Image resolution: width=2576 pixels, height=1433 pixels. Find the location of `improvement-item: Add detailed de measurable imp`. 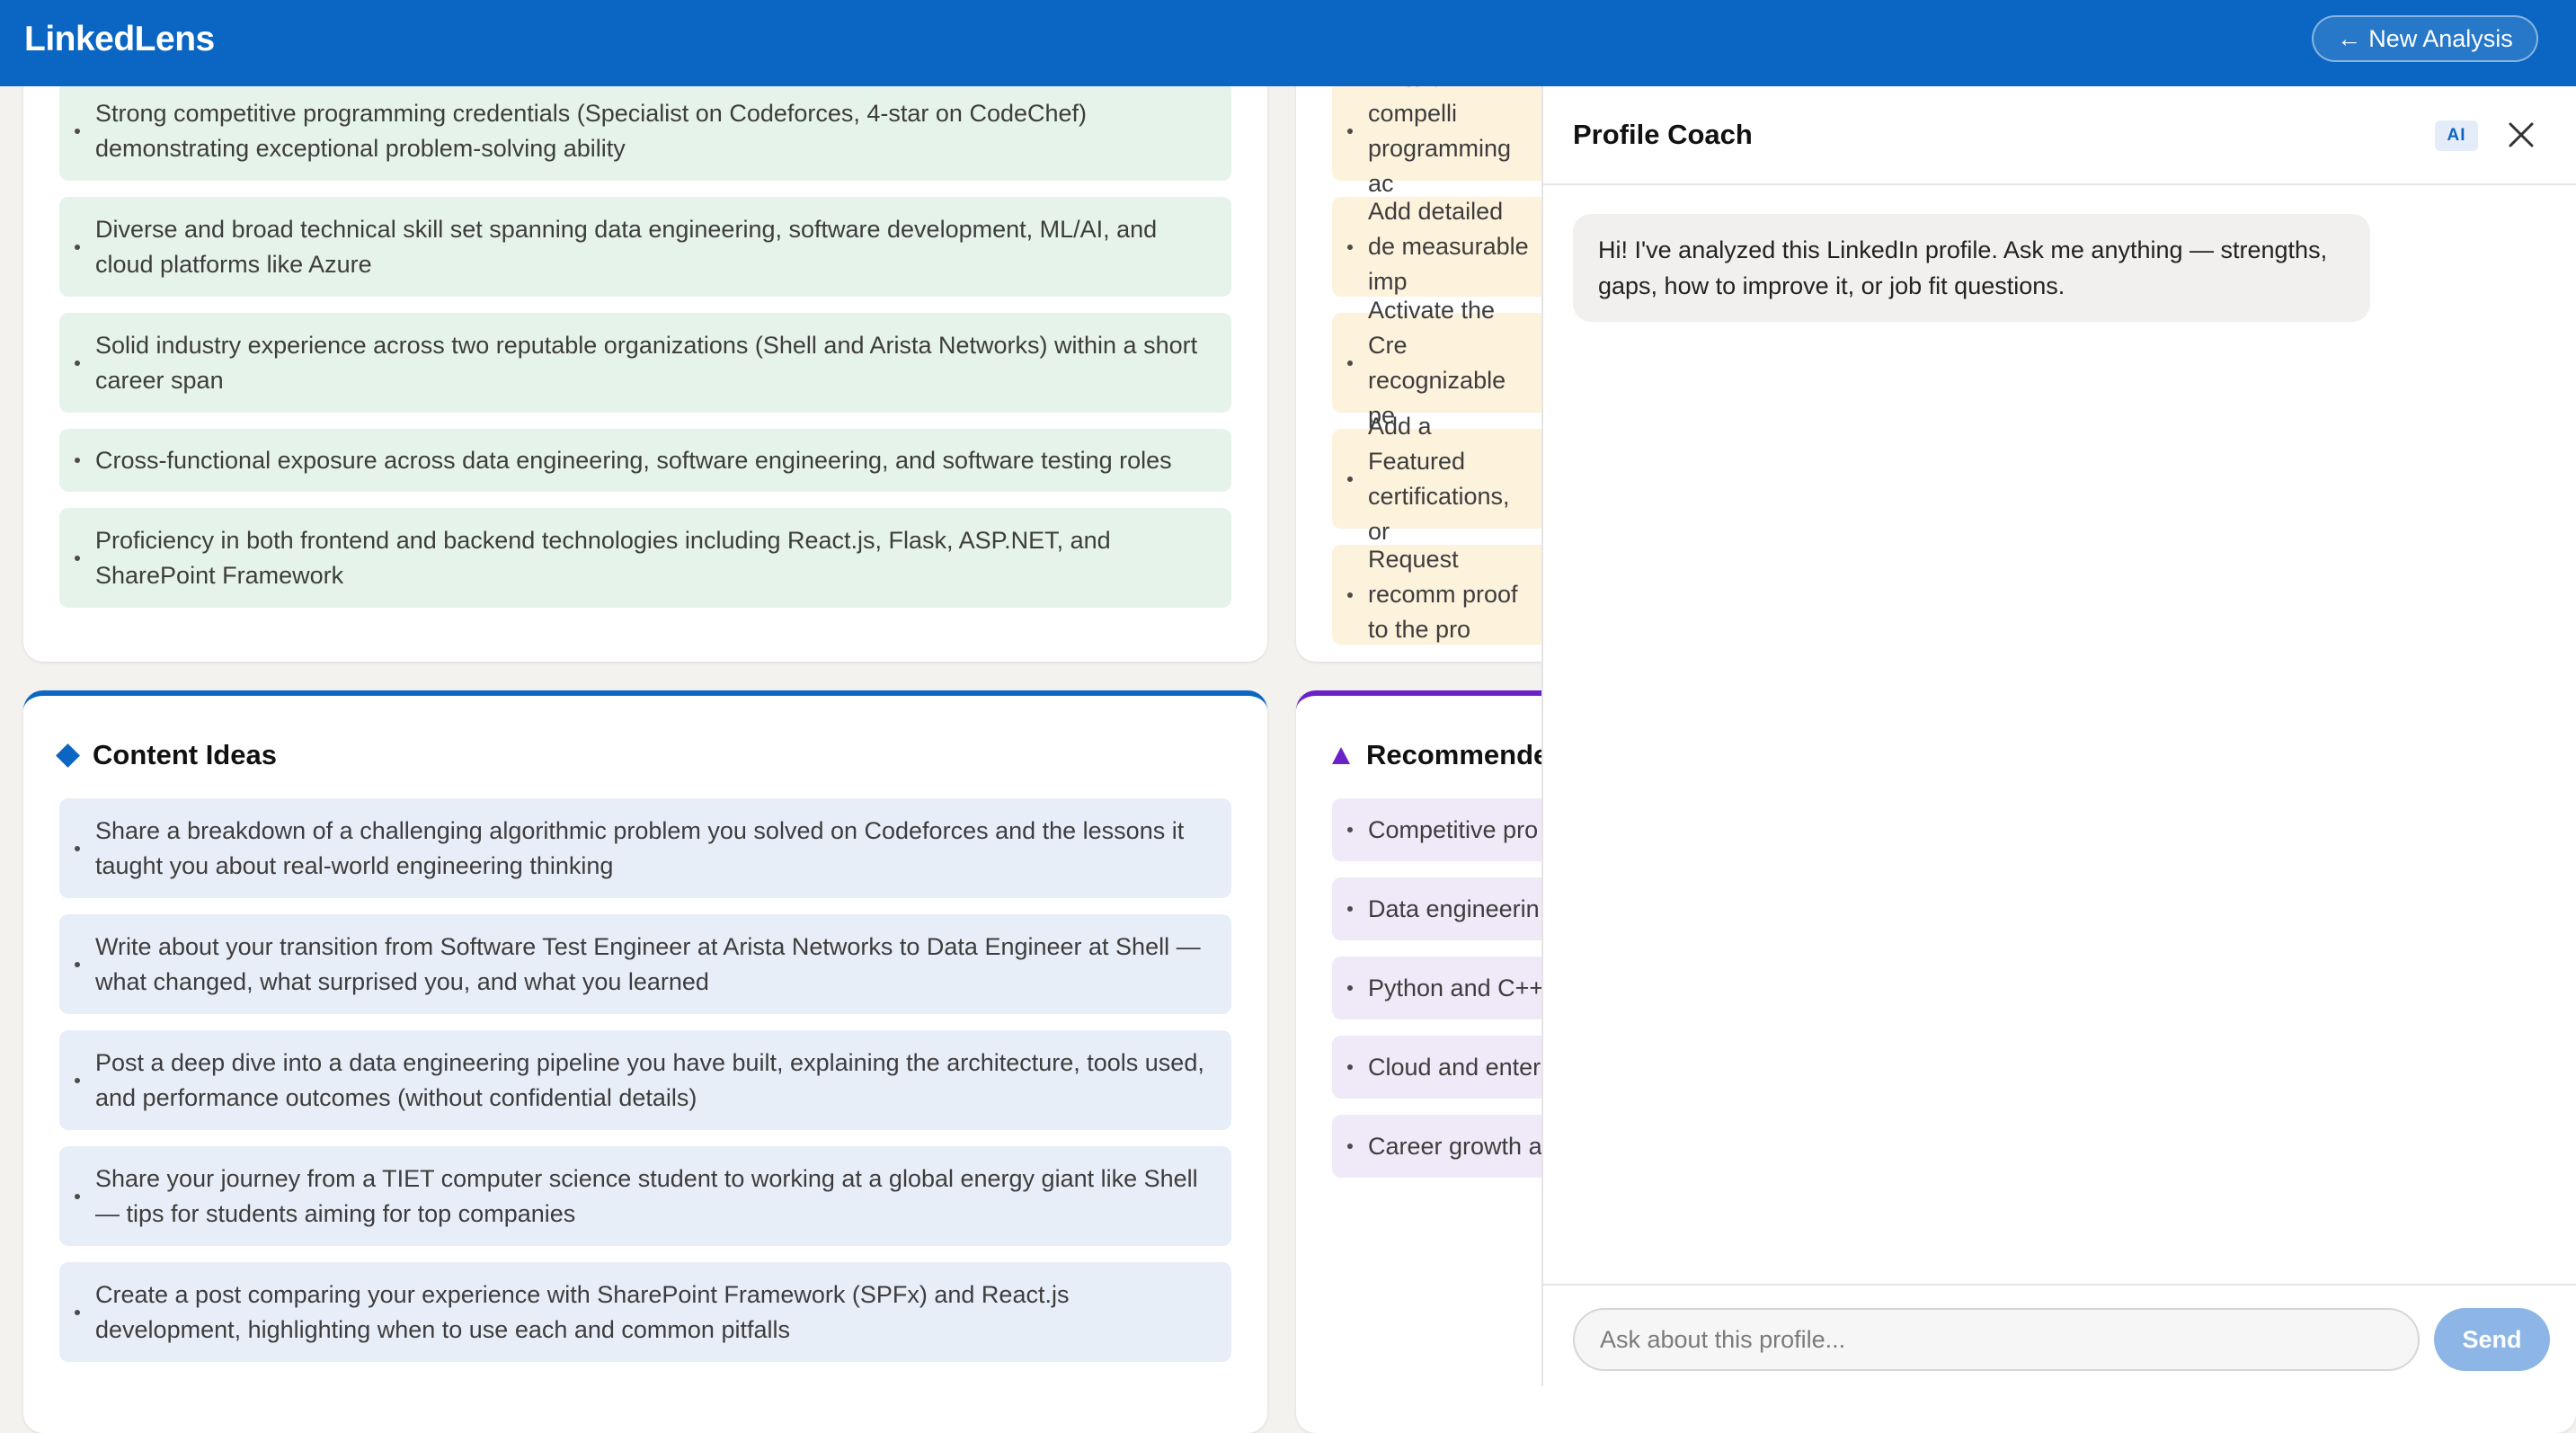

improvement-item: Add detailed de measurable imp is located at coordinates (1445, 247).